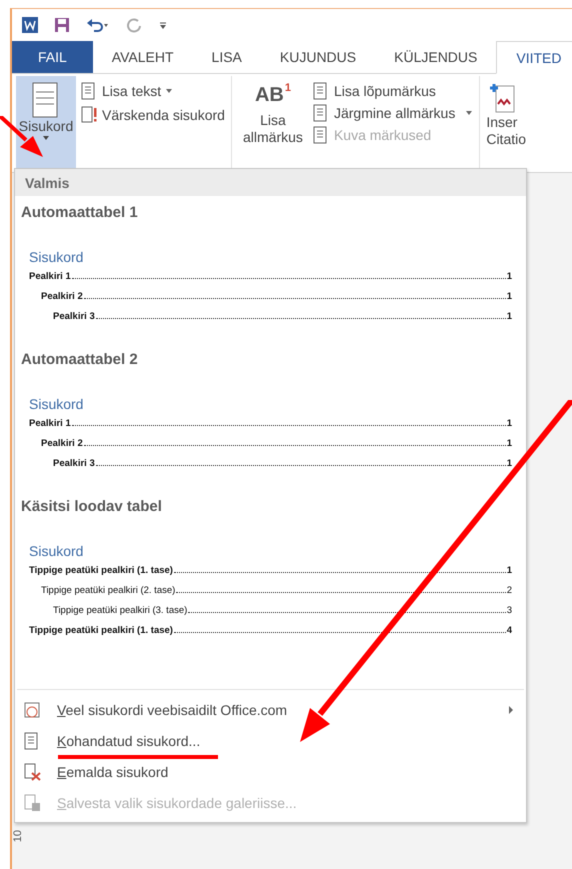 The height and width of the screenshot is (869, 572). Describe the element at coordinates (92, 506) in the screenshot. I see `gallery-section-title: Käsitsi loodav tabel` at that location.